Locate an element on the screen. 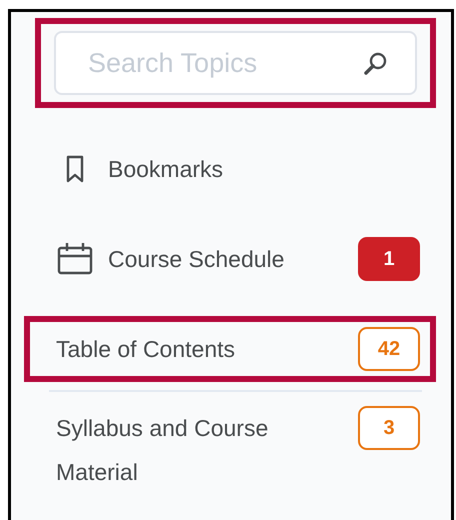 The height and width of the screenshot is (520, 456). highlighted-nav-item: Table of Contents 42 is located at coordinates (230, 349).